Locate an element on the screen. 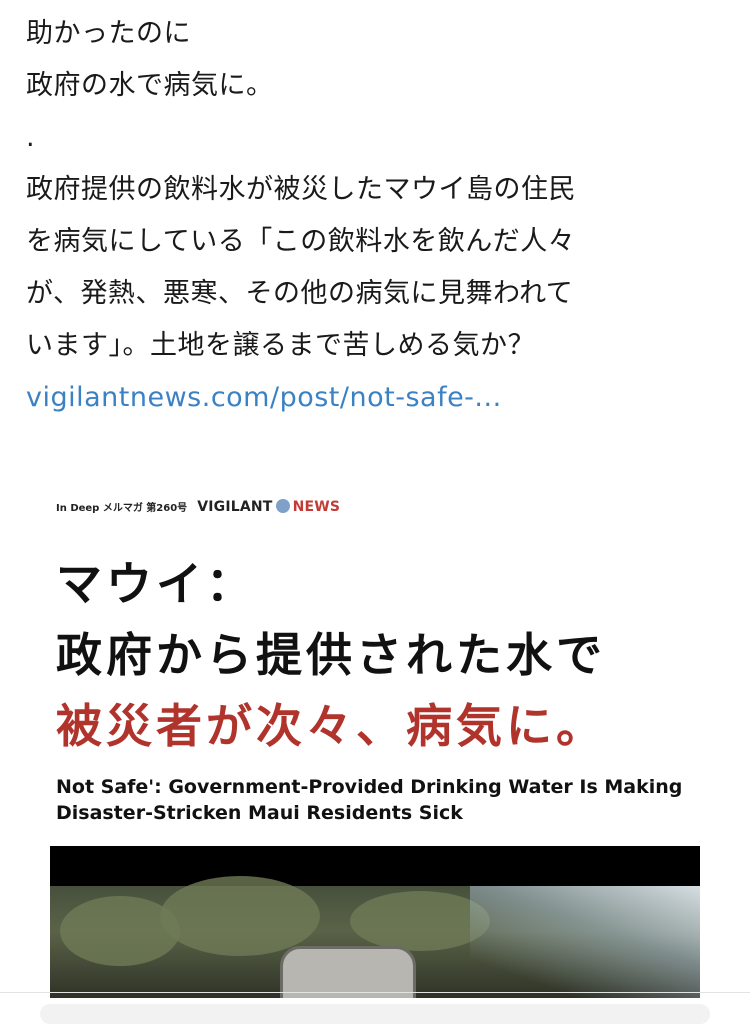 Image resolution: width=750 pixels, height=1024 pixels. newsletter-label: In Deep メルマガ 第260号 is located at coordinates (122, 508).